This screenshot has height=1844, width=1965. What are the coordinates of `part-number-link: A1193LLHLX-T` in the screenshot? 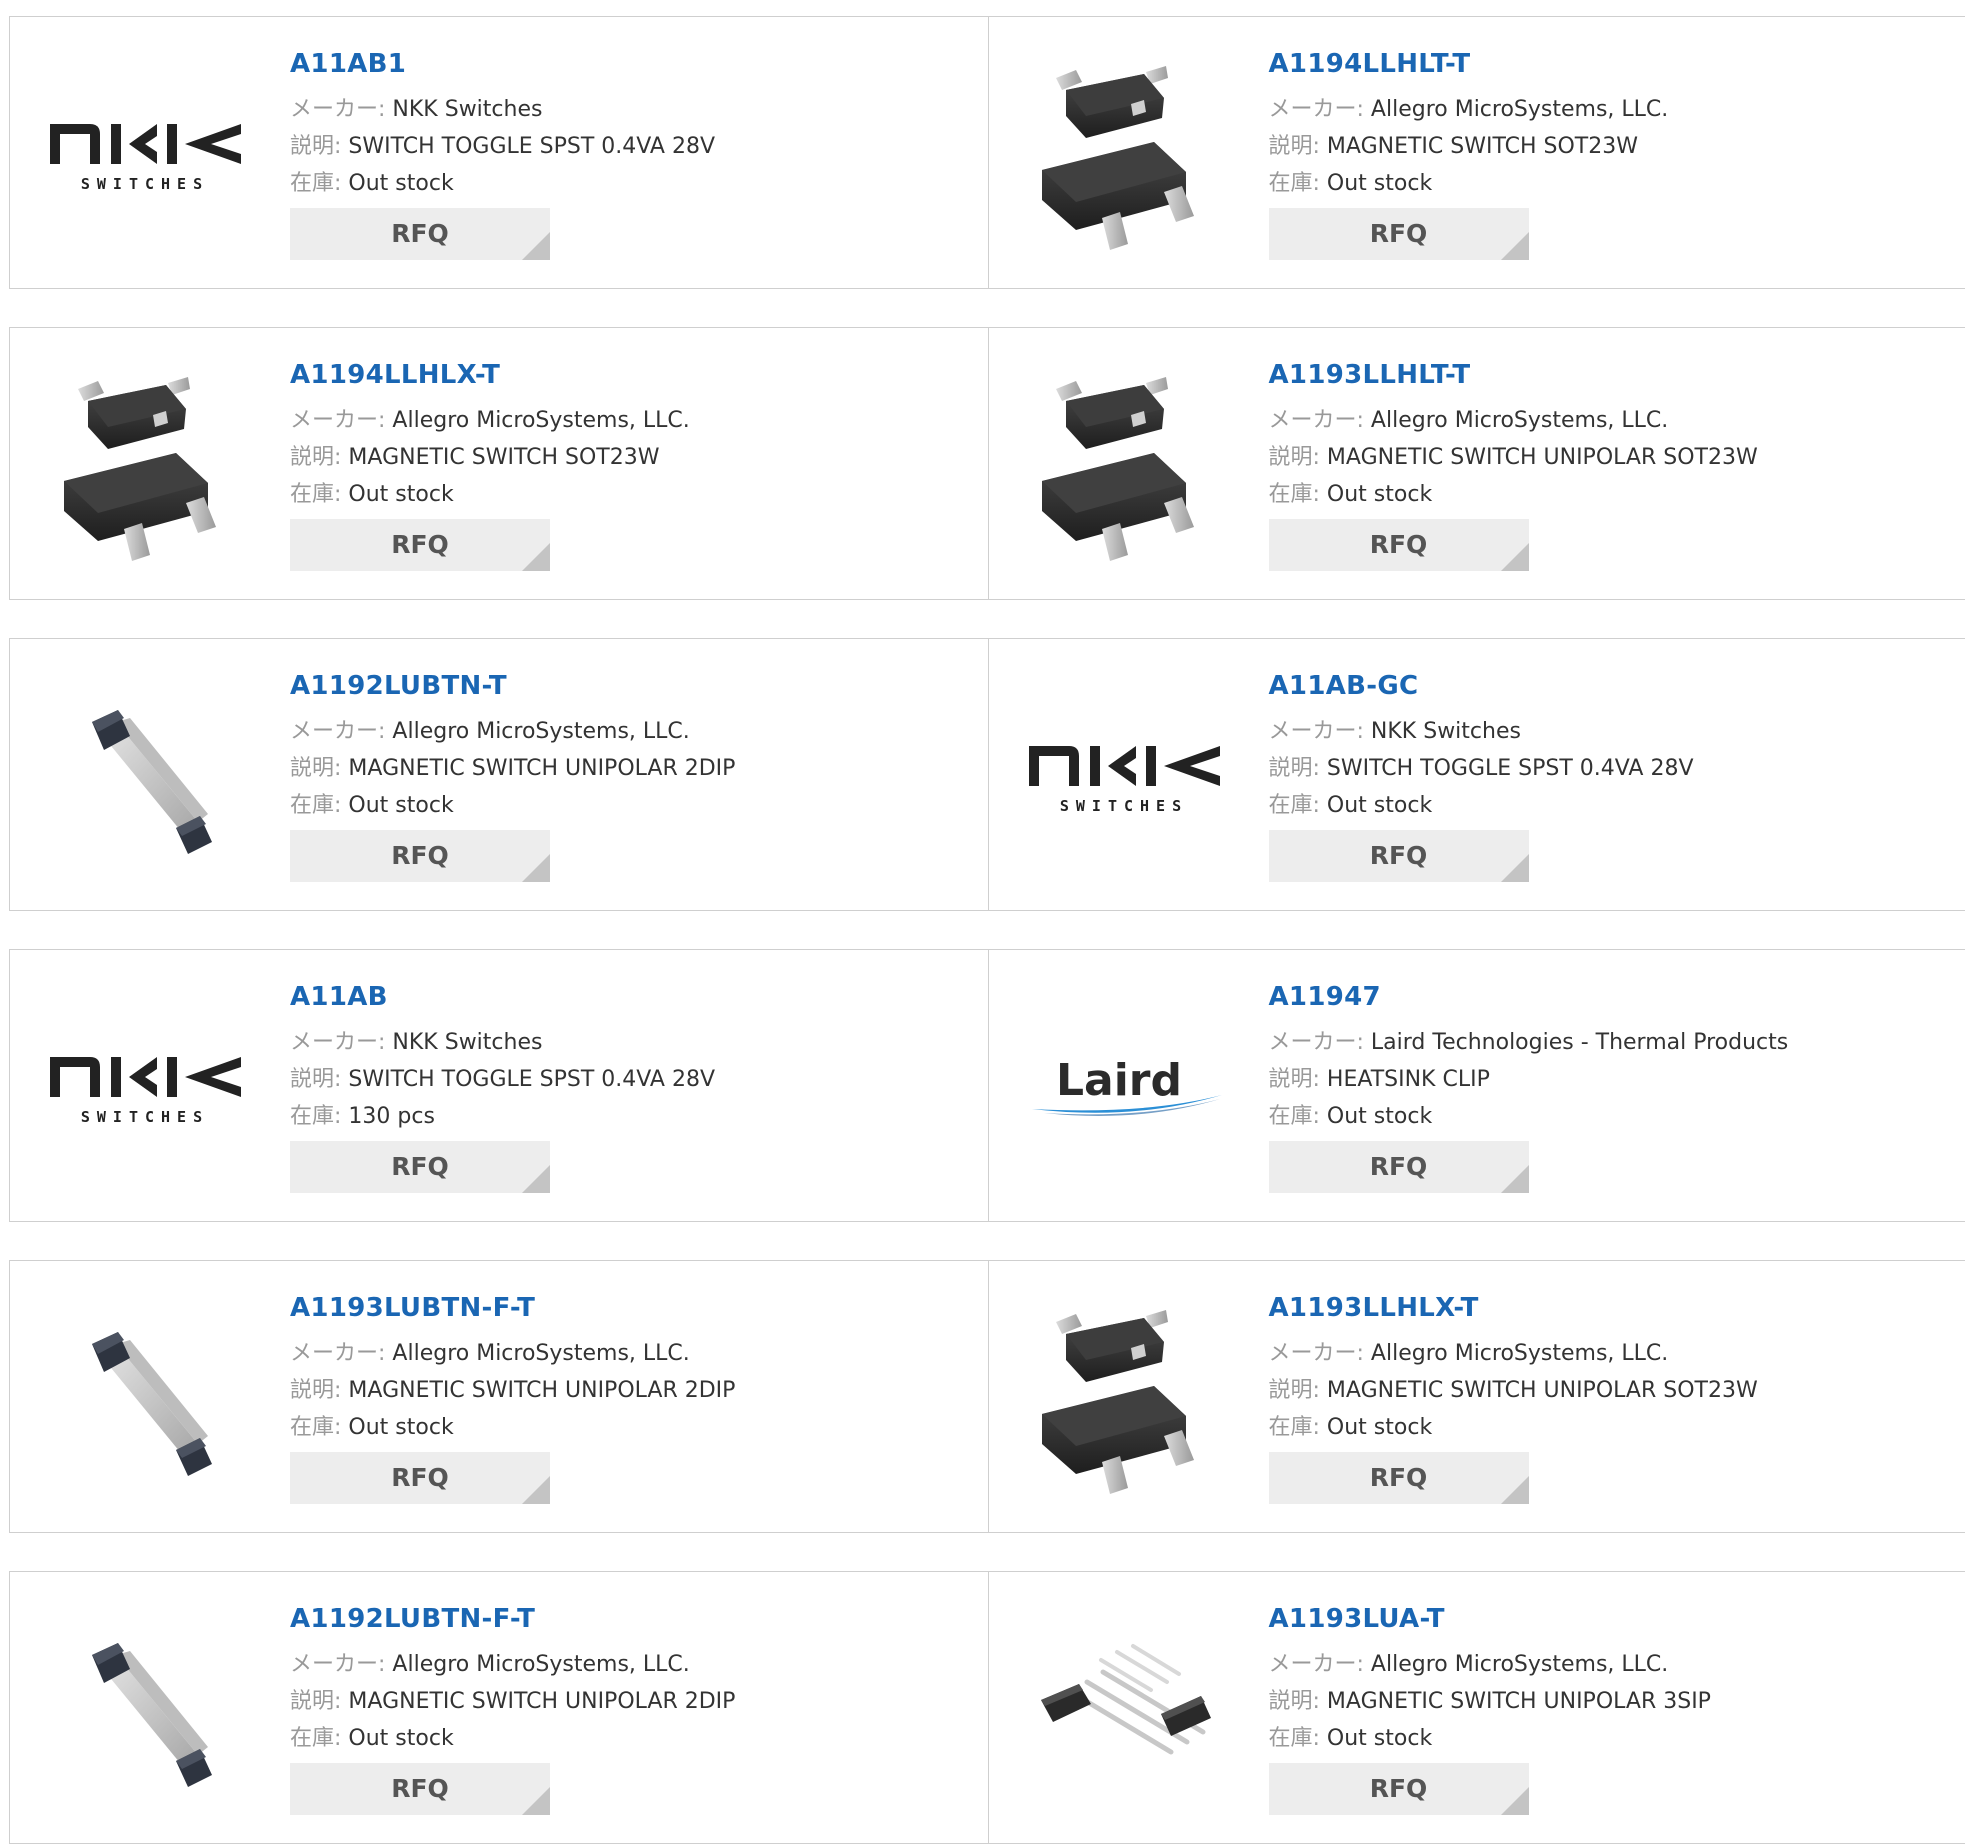 It's located at (1513, 1308).